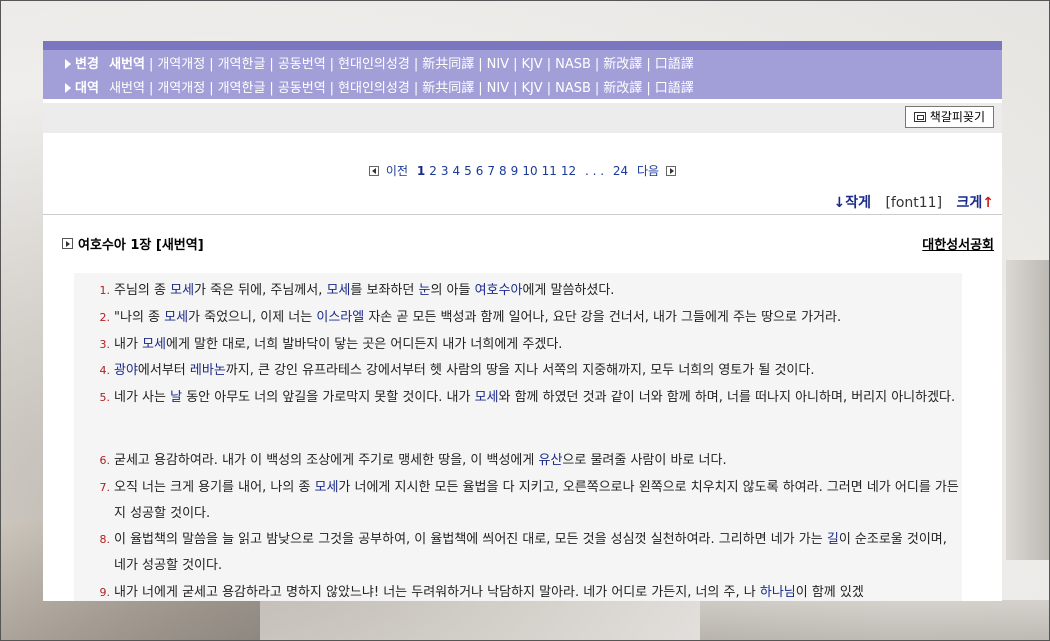 The height and width of the screenshot is (641, 1050). Describe the element at coordinates (522, 118) in the screenshot. I see `toolbar: 책갈피꽂기` at that location.